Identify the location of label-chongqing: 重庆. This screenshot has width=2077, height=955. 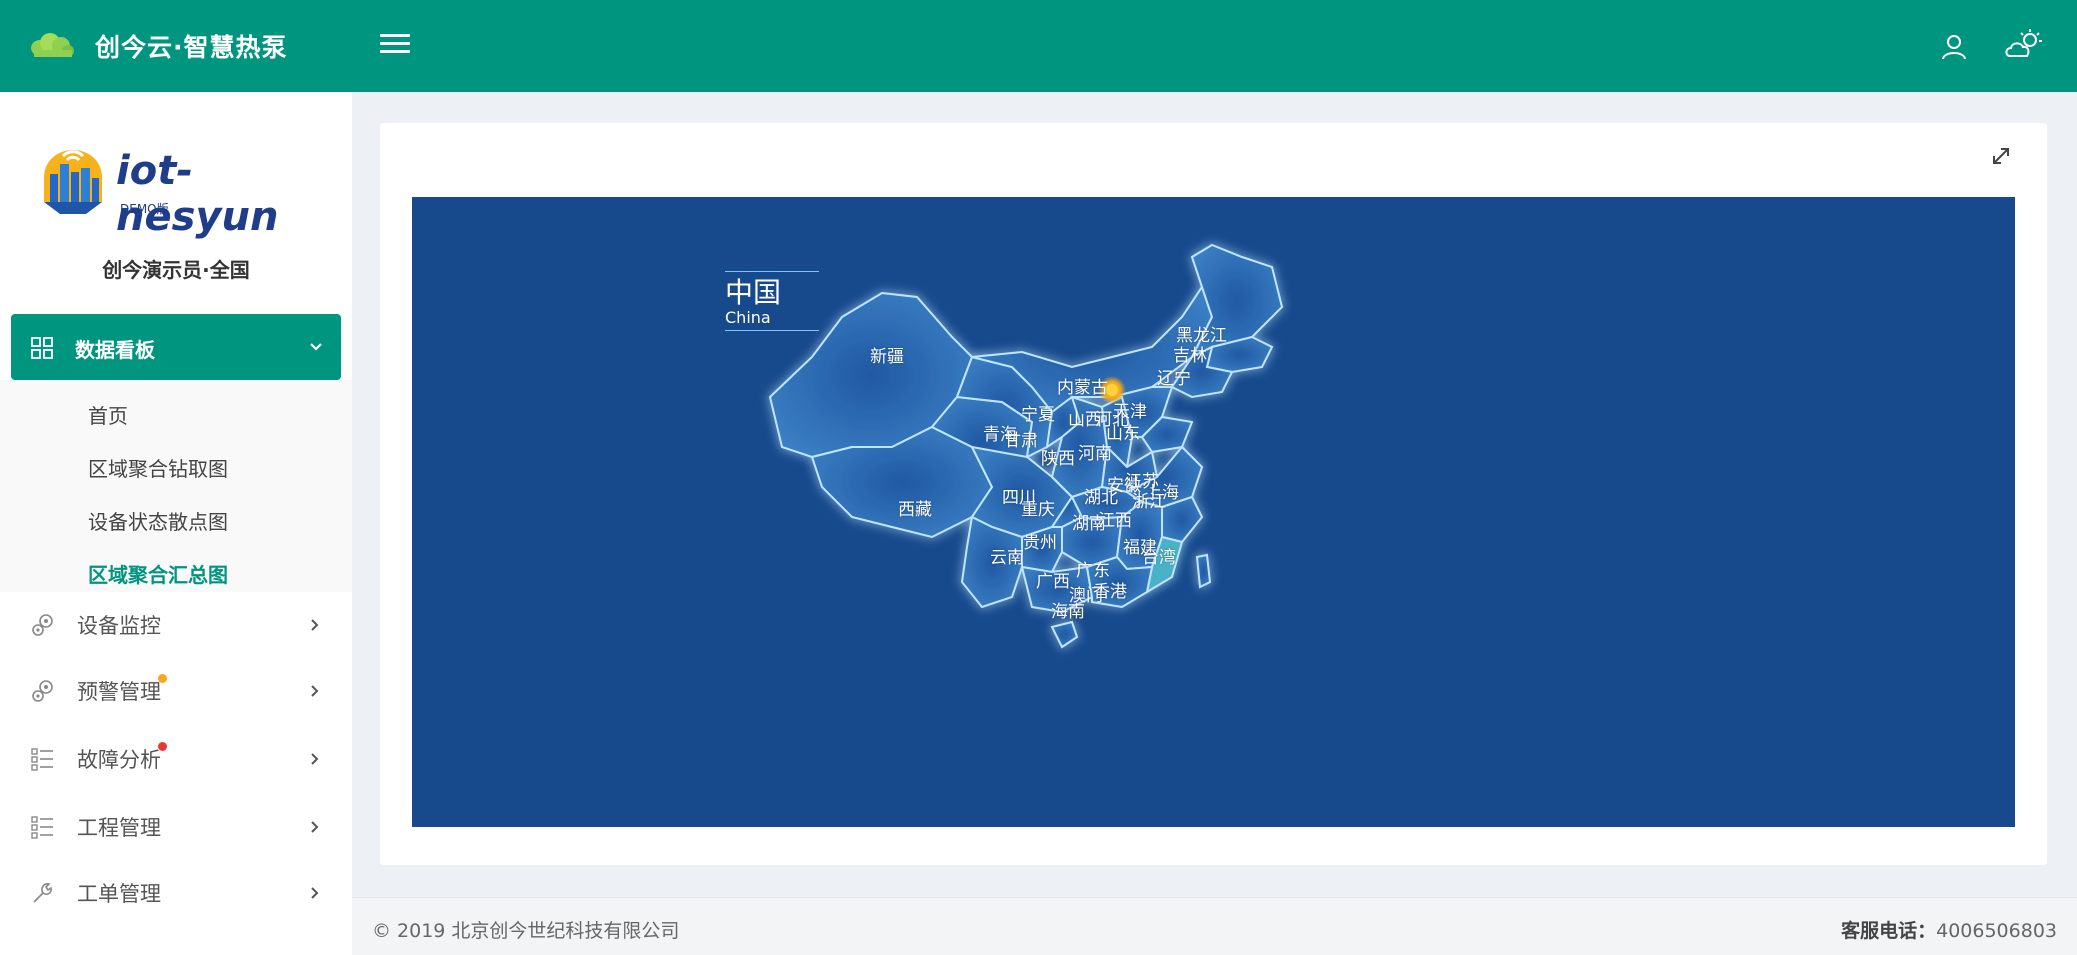
(1038, 510).